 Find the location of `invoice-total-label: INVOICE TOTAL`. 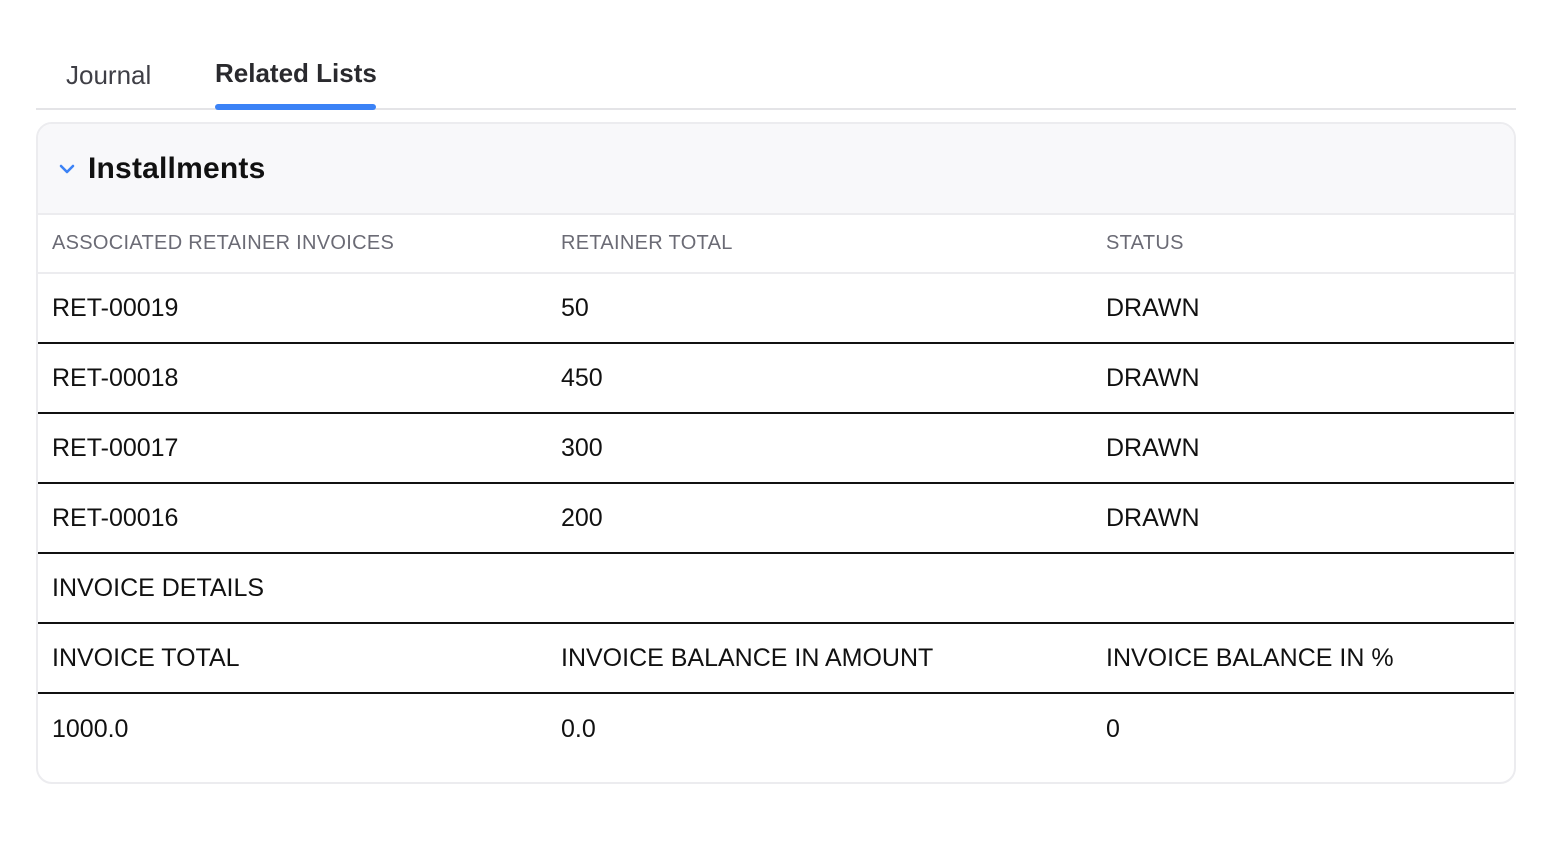

invoice-total-label: INVOICE TOTAL is located at coordinates (146, 657).